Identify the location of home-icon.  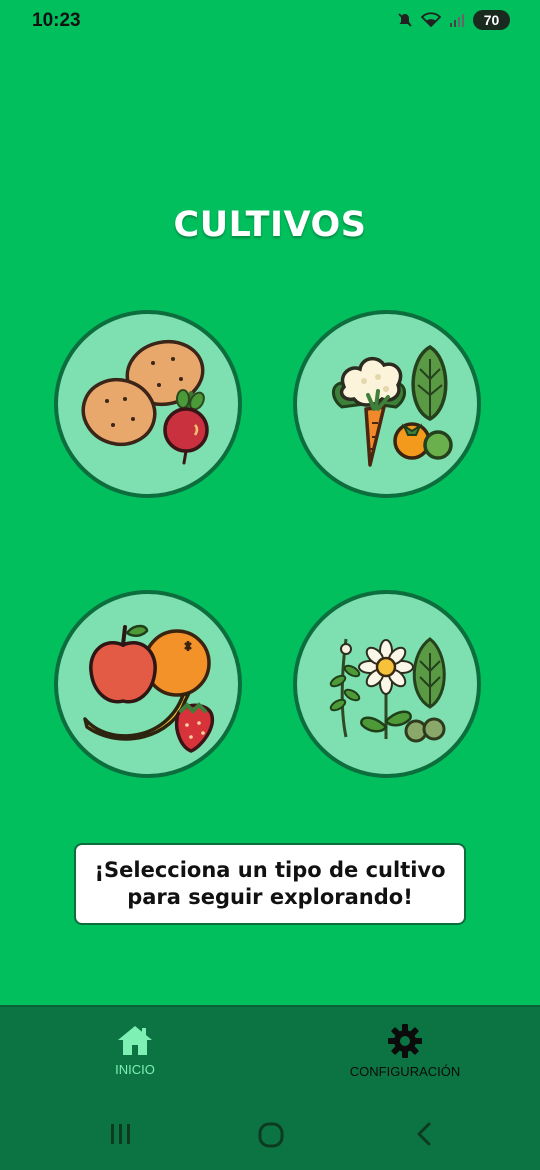
(135, 1040).